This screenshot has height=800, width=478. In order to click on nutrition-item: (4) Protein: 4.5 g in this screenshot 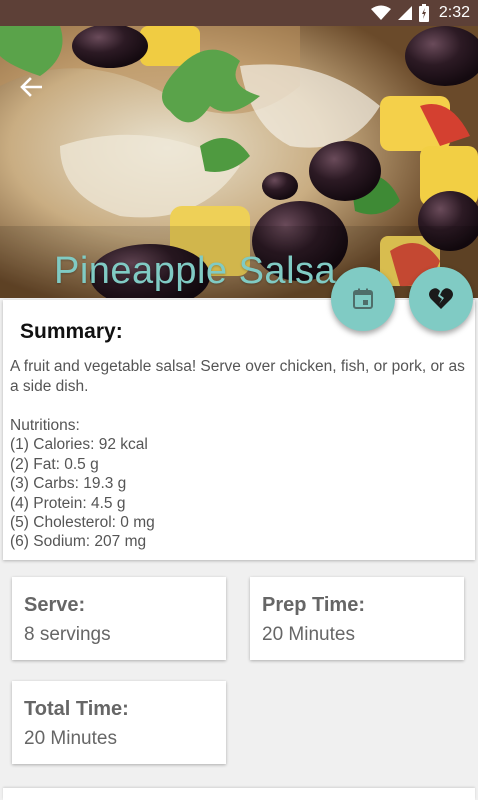, I will do `click(68, 503)`.